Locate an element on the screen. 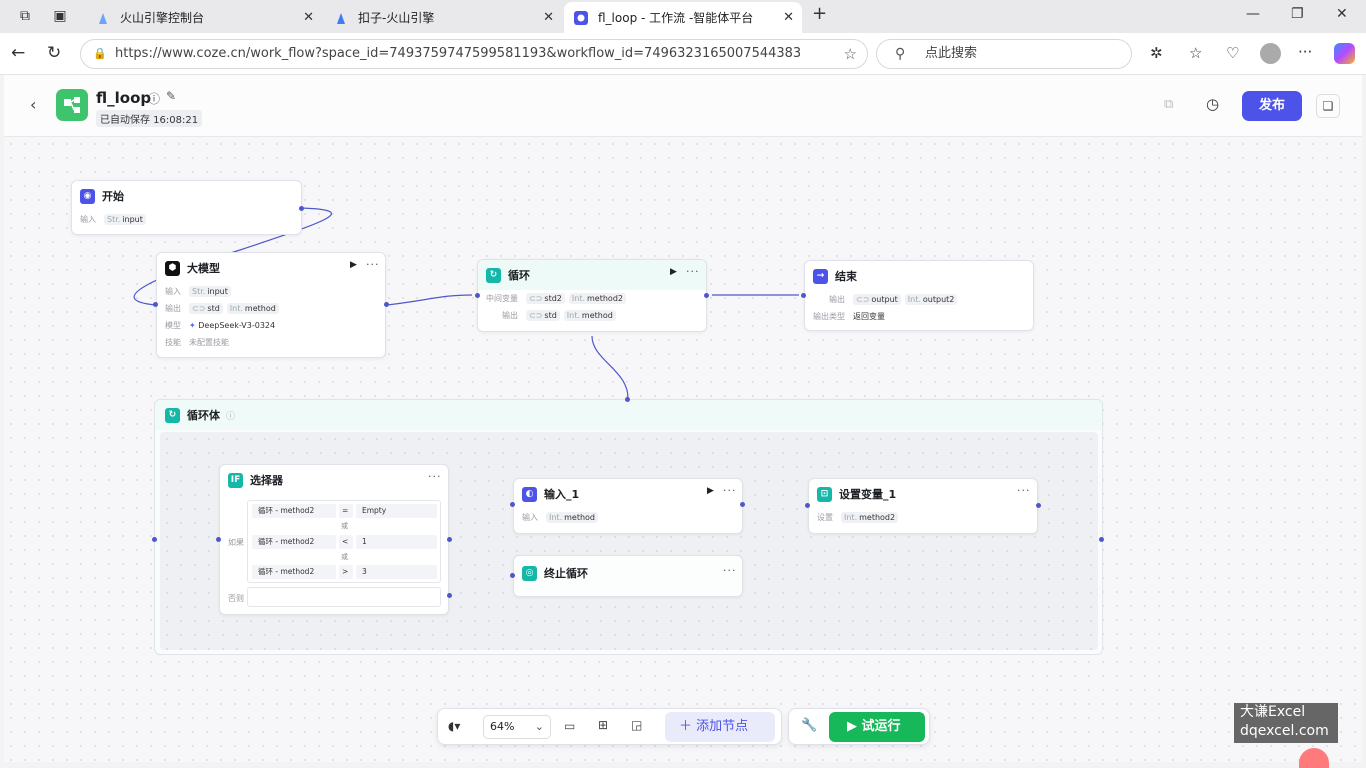 The width and height of the screenshot is (1366, 768). variable-chip: Int. method2 is located at coordinates (597, 298).